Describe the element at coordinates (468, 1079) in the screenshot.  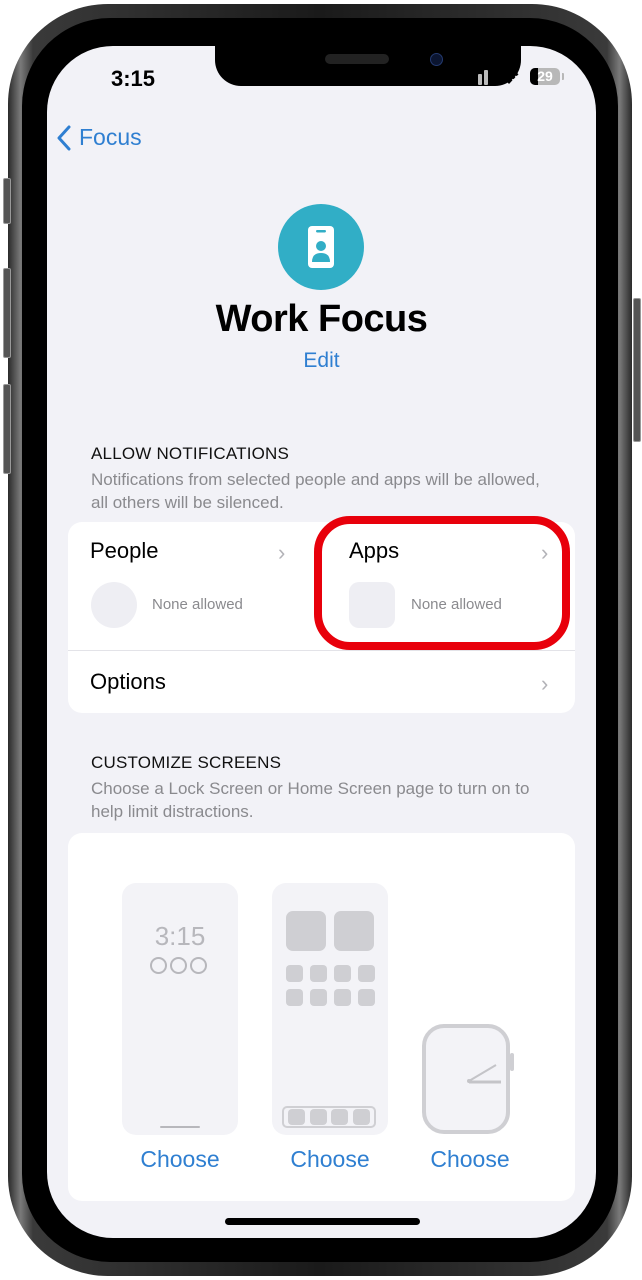
I see `watch-face-preview` at that location.